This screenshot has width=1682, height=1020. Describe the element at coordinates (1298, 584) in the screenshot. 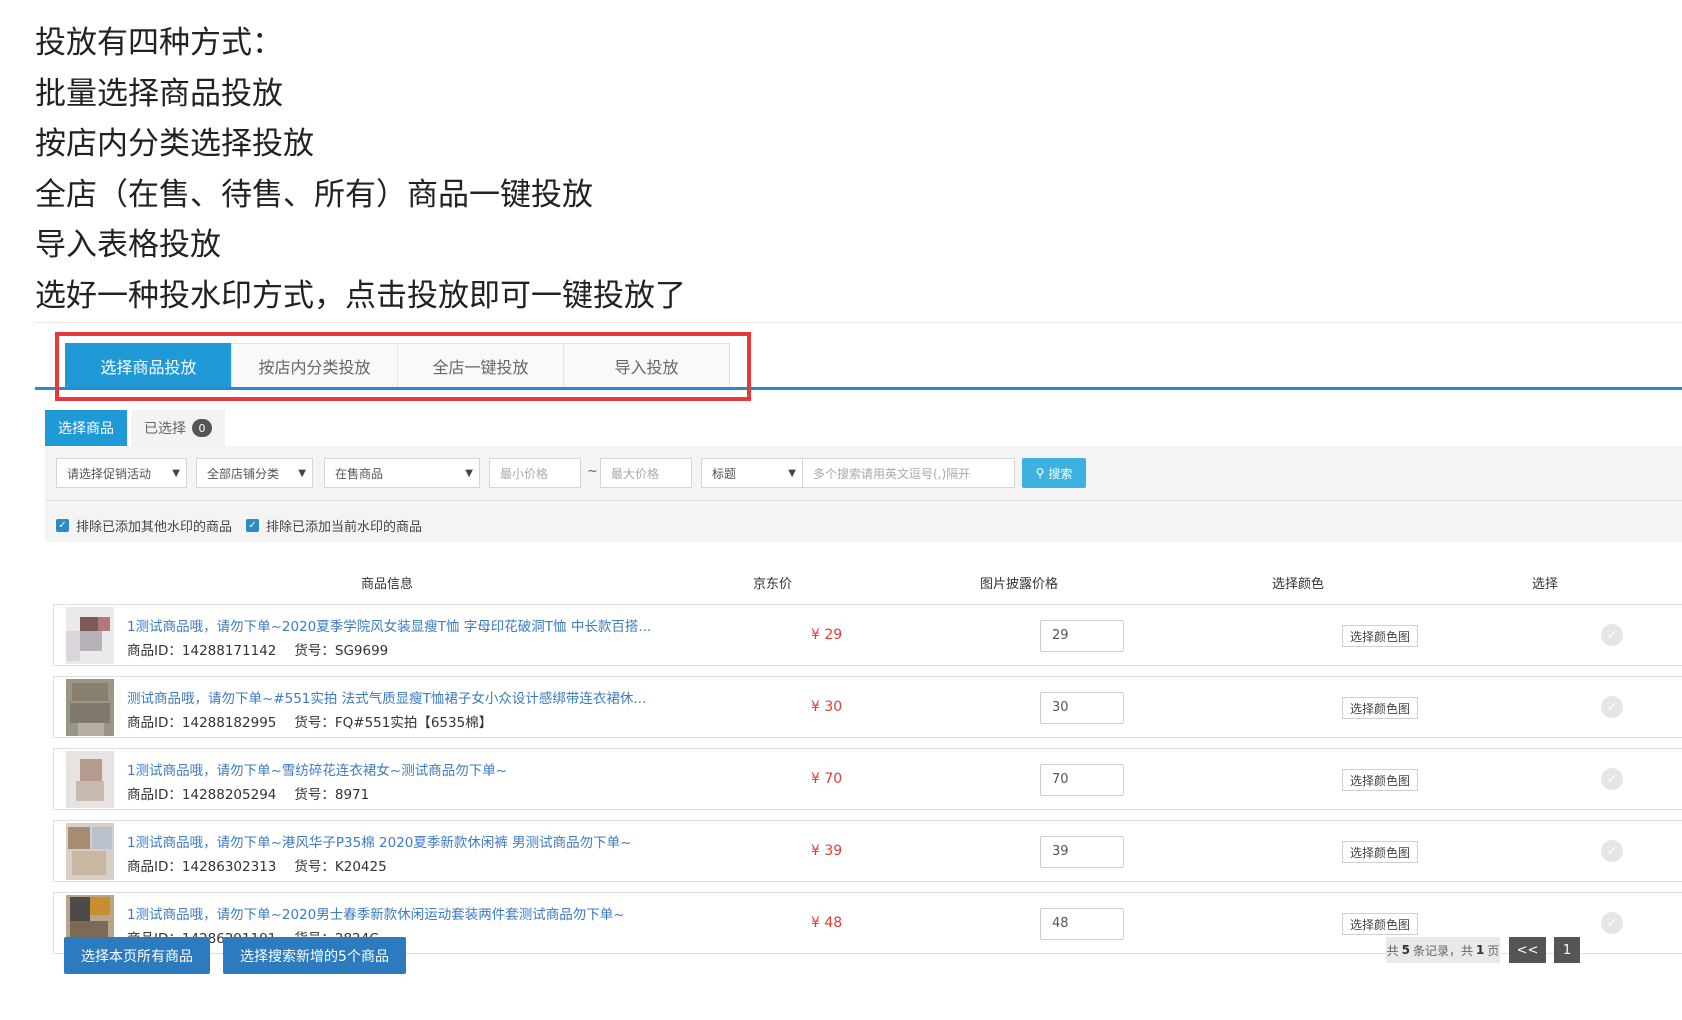

I see `header-color: 选择颜色` at that location.